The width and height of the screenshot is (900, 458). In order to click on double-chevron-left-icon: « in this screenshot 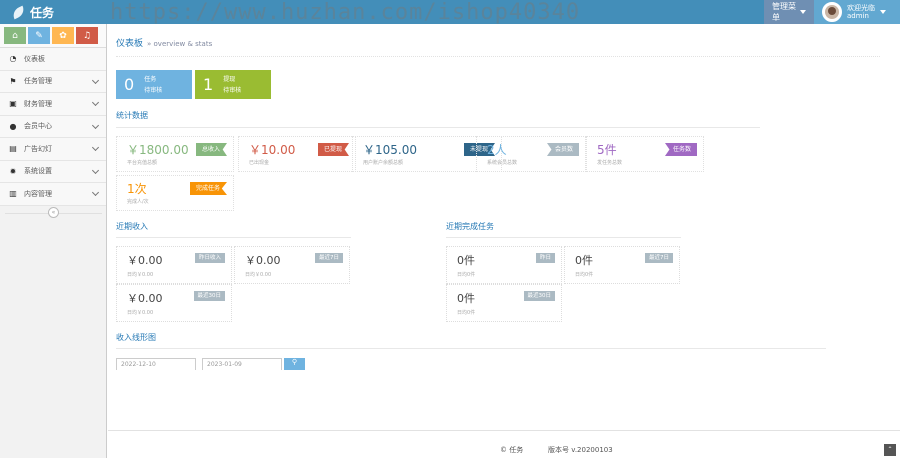, I will do `click(53, 212)`.